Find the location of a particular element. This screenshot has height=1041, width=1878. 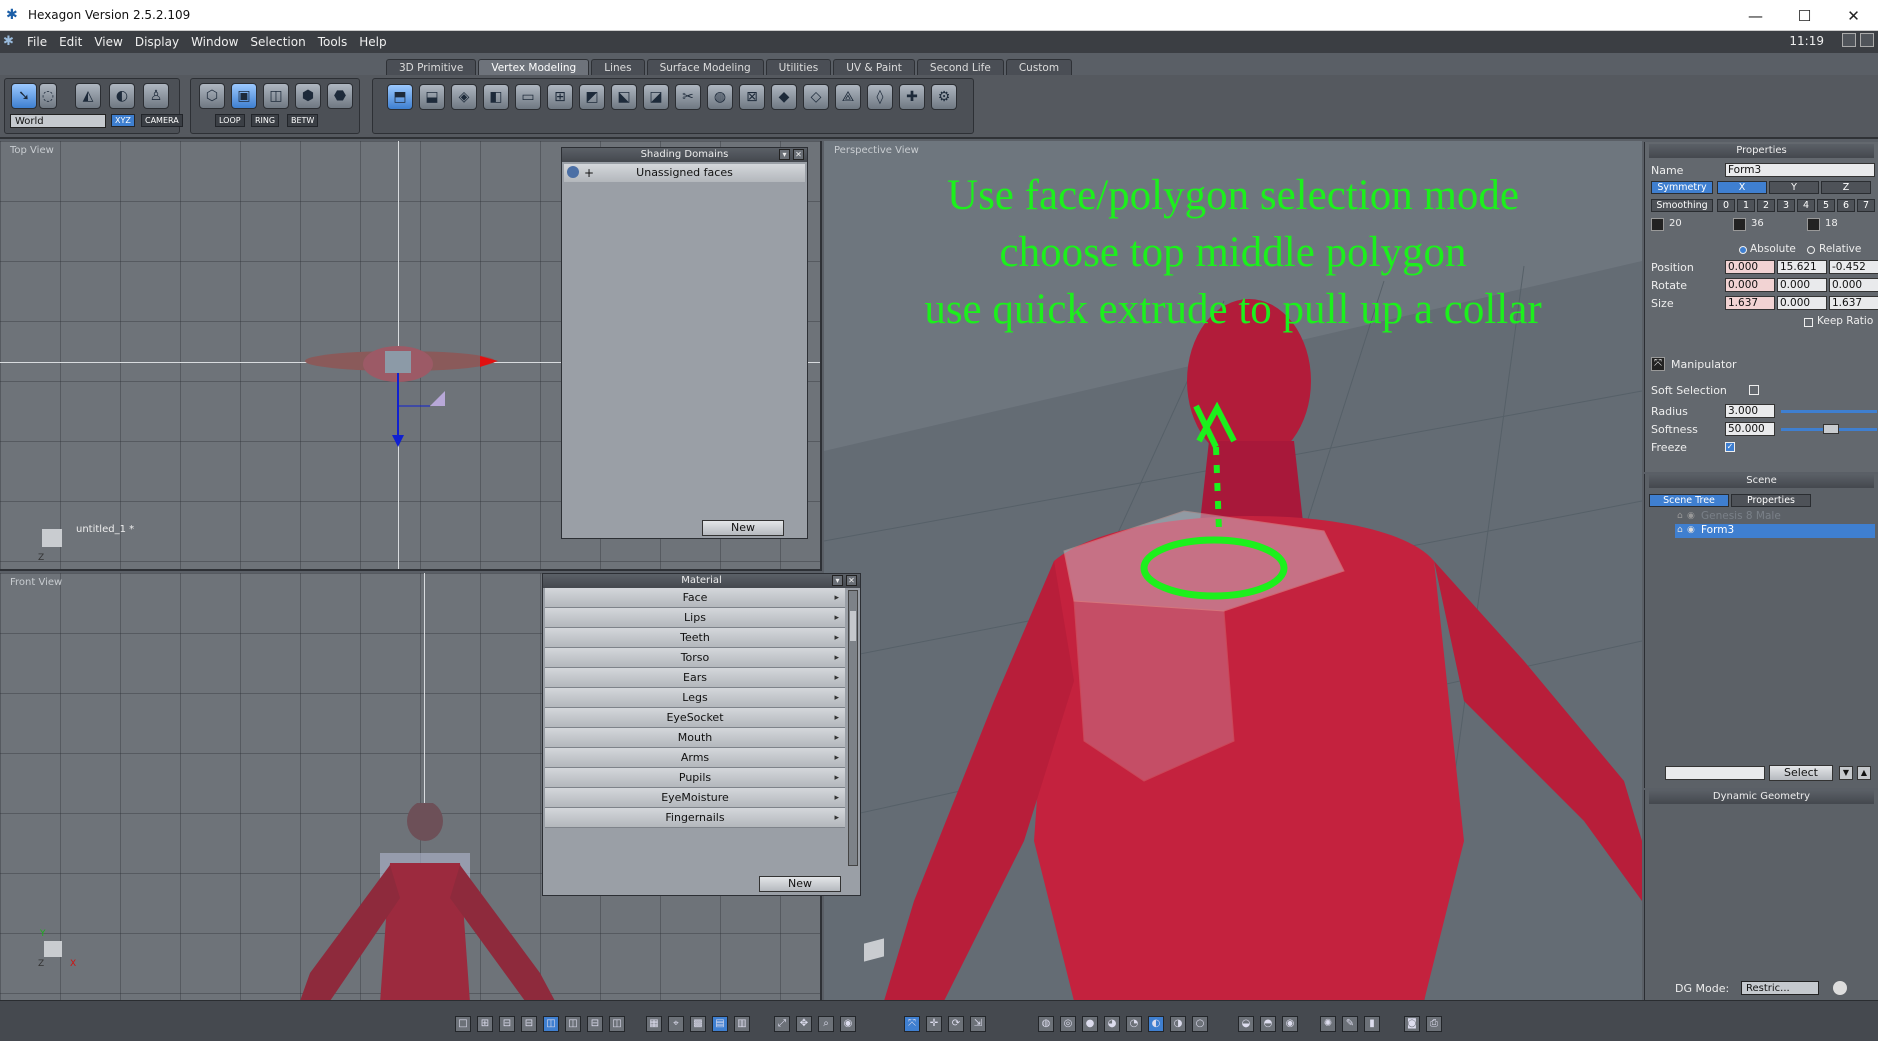

tab-custom: Custom is located at coordinates (1039, 67).